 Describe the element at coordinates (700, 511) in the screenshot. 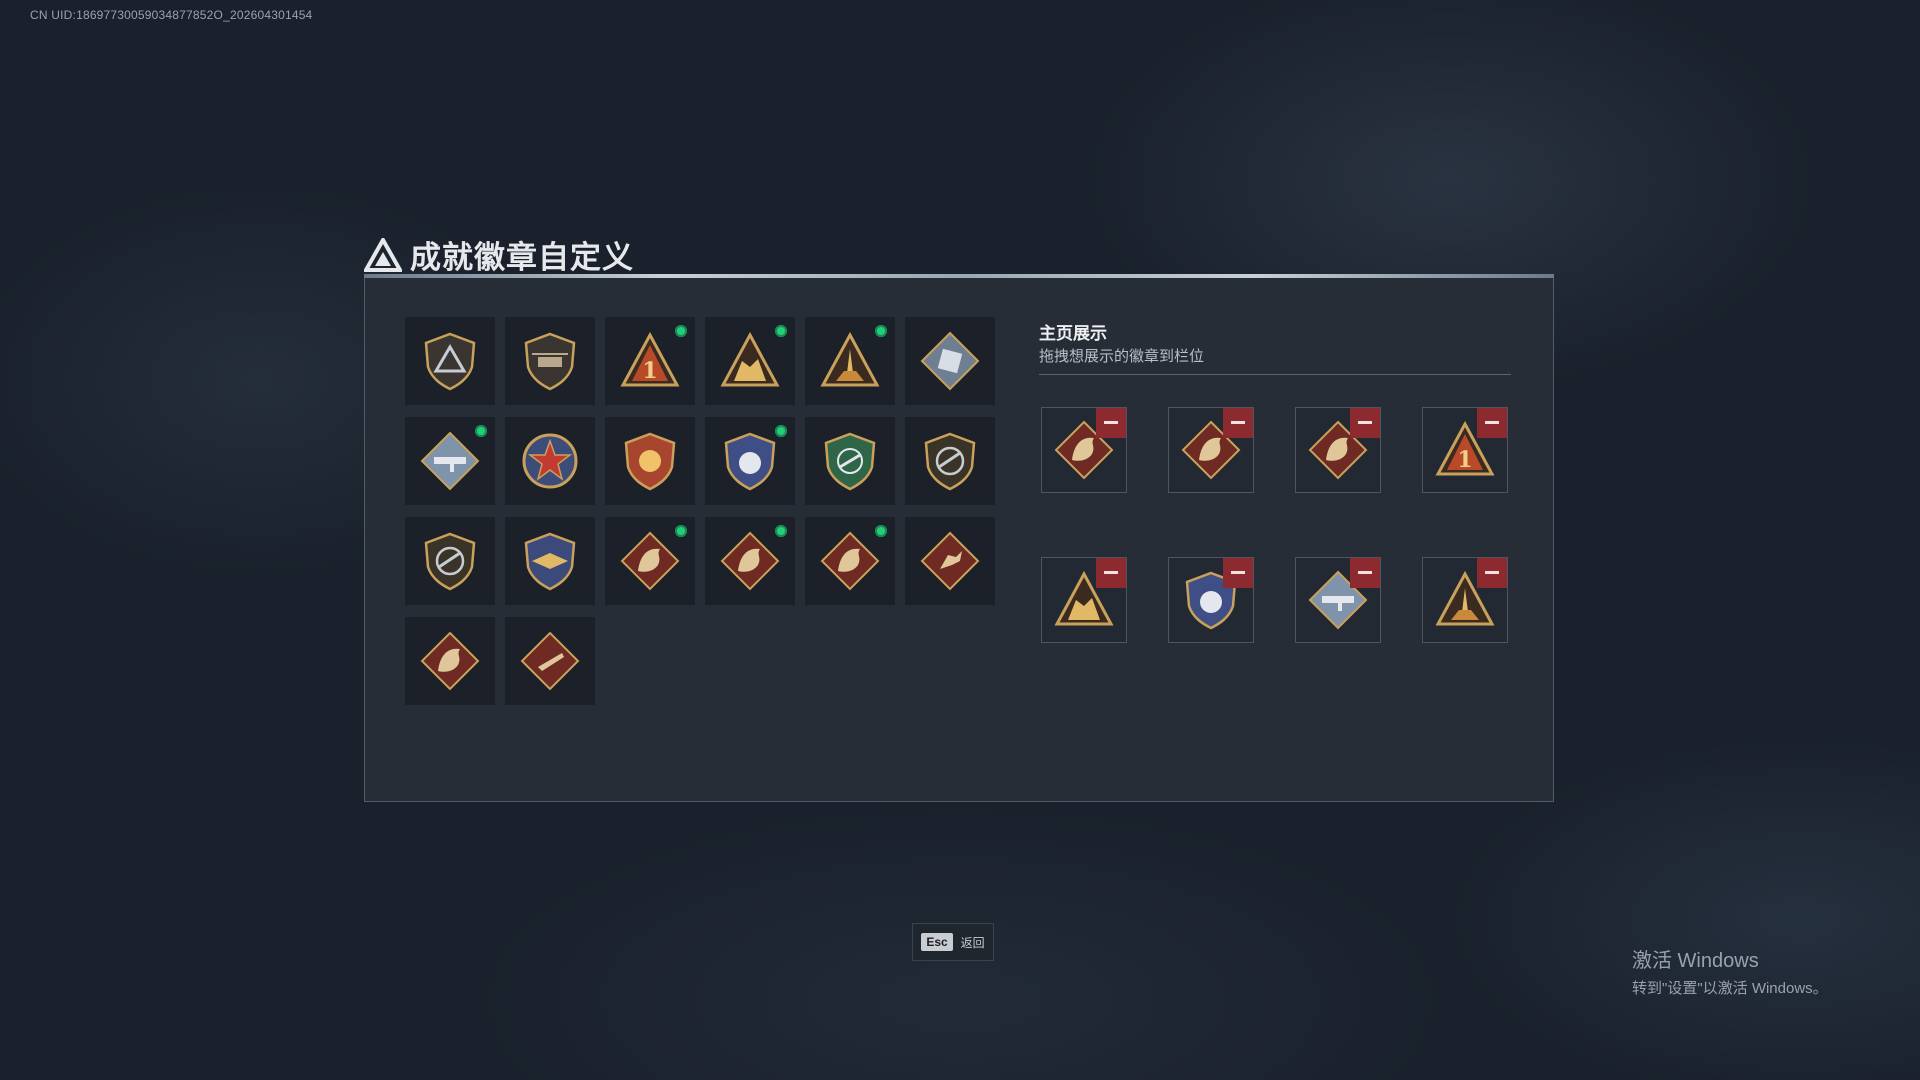

I see `badge-grid: 1` at that location.